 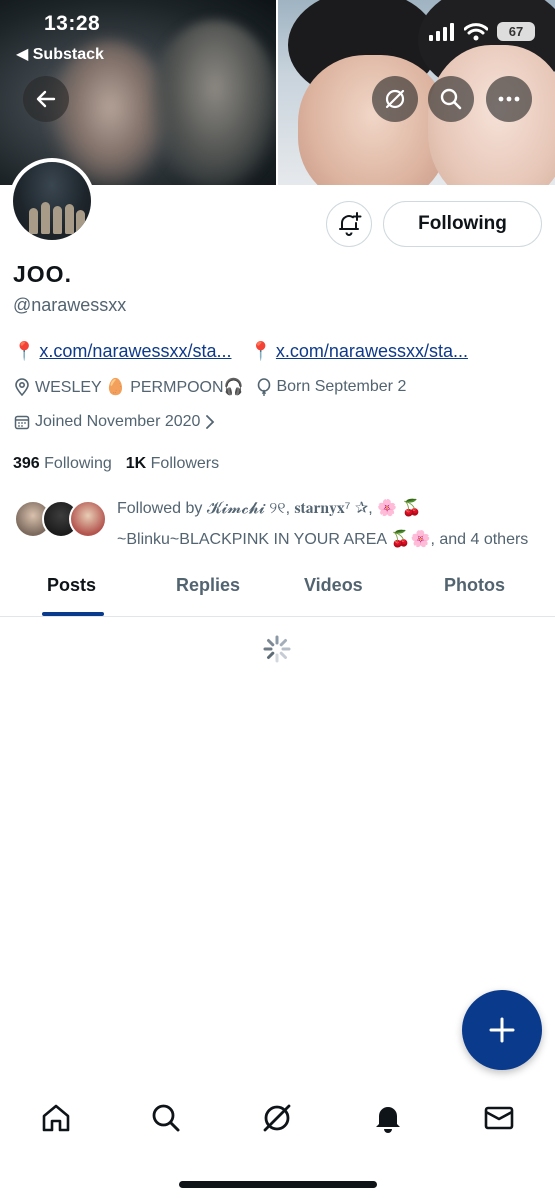 I want to click on back-button, so click(x=46, y=99).